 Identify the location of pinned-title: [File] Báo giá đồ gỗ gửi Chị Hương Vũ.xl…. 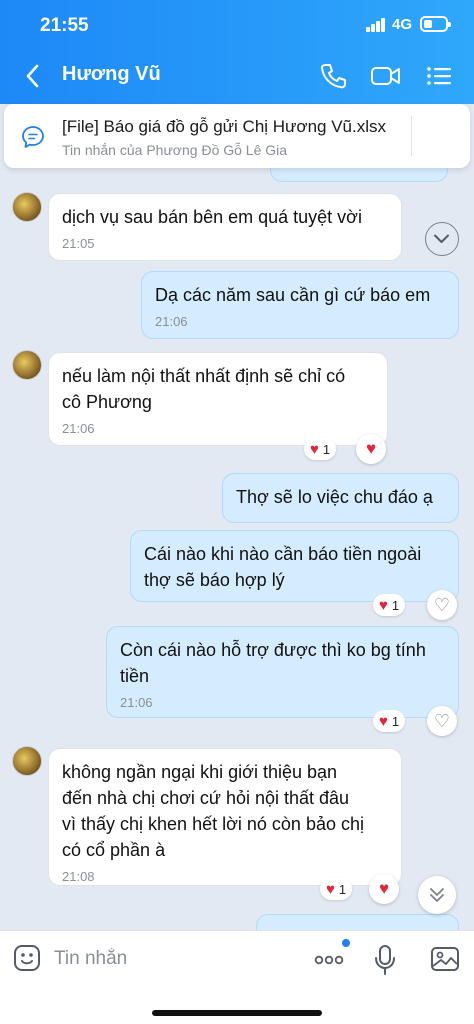
(224, 126).